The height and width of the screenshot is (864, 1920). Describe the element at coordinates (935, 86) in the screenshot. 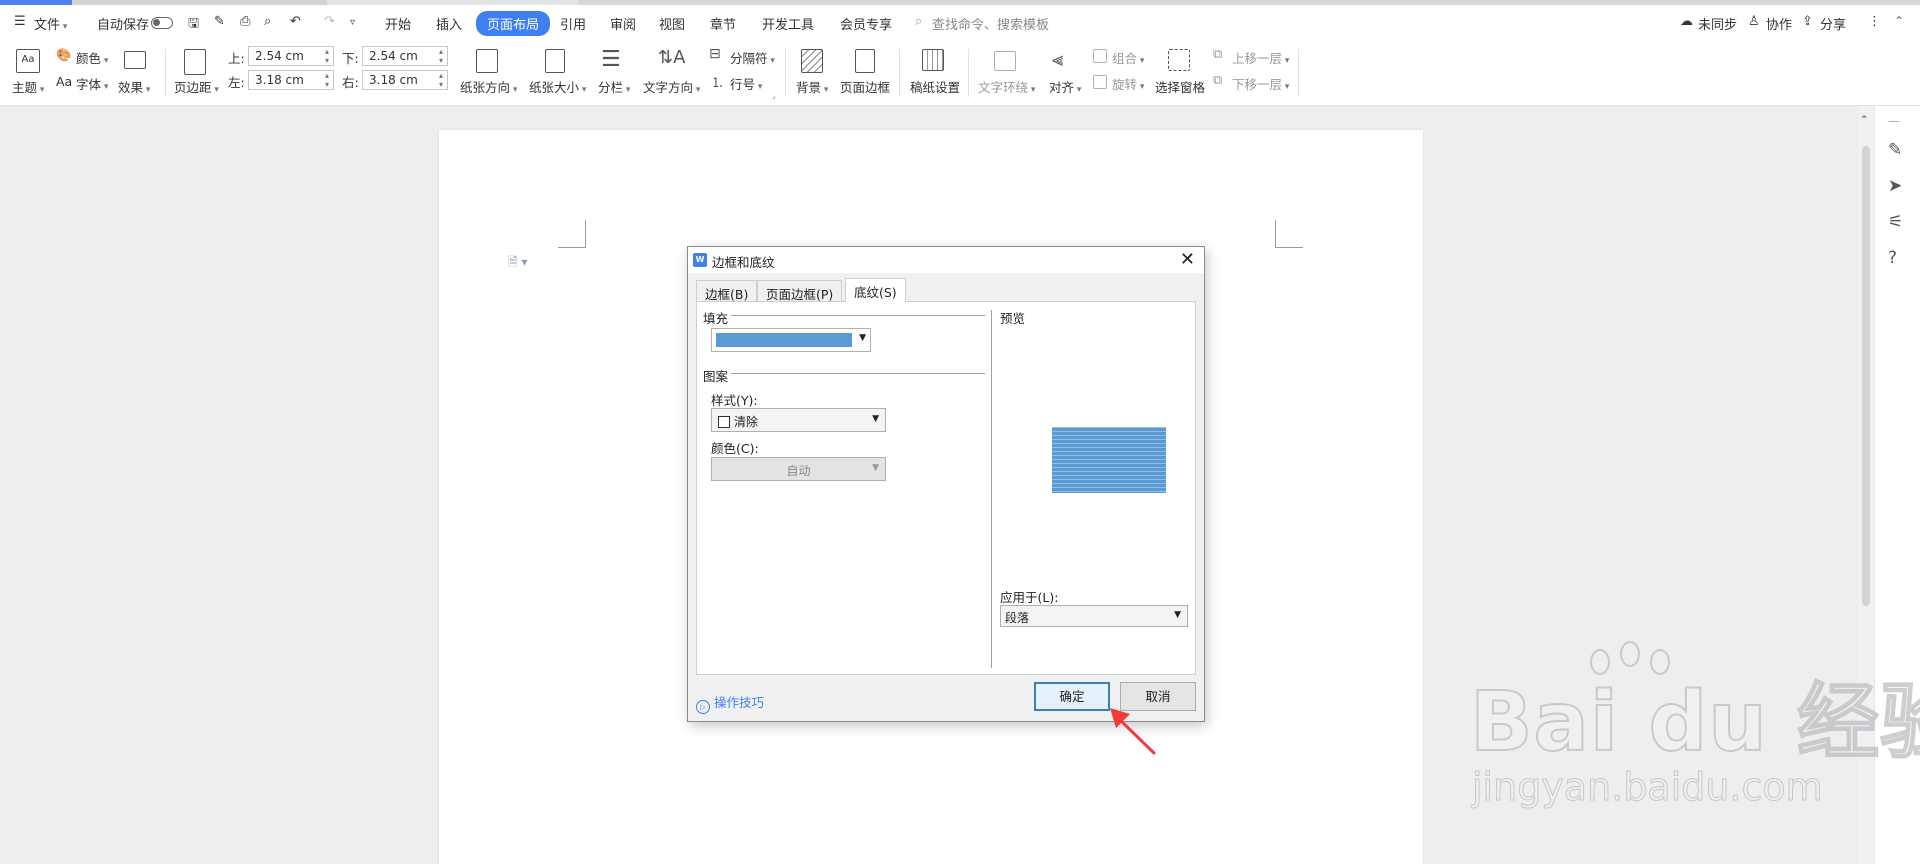

I see `manuscript-button: 稿纸设置` at that location.